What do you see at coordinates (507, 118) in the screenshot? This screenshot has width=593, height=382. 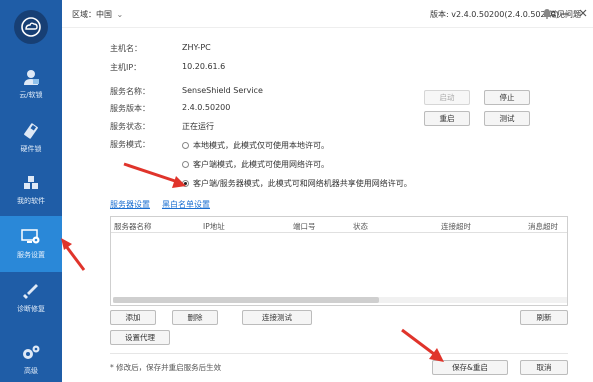 I see `test-button: 测试` at bounding box center [507, 118].